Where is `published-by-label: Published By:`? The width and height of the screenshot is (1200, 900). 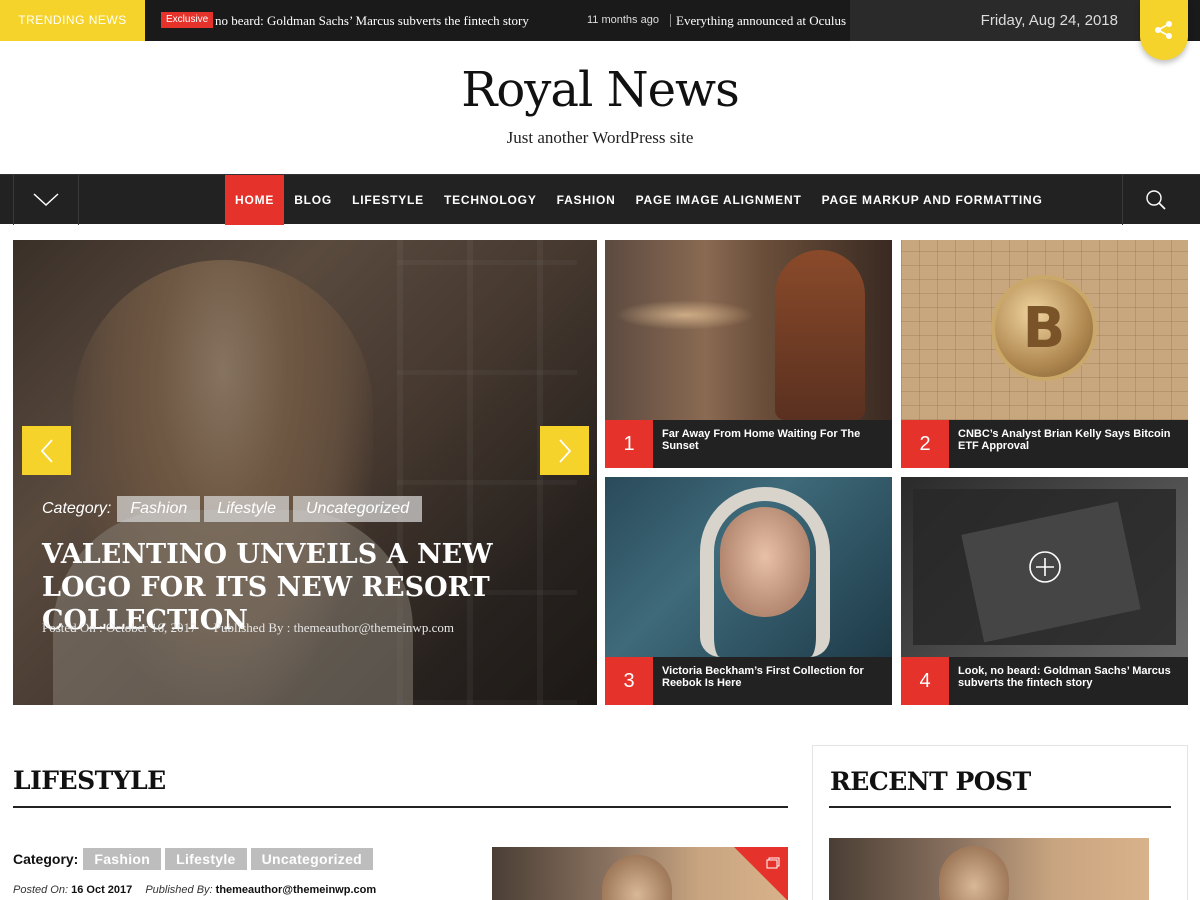 published-by-label: Published By: is located at coordinates (179, 890).